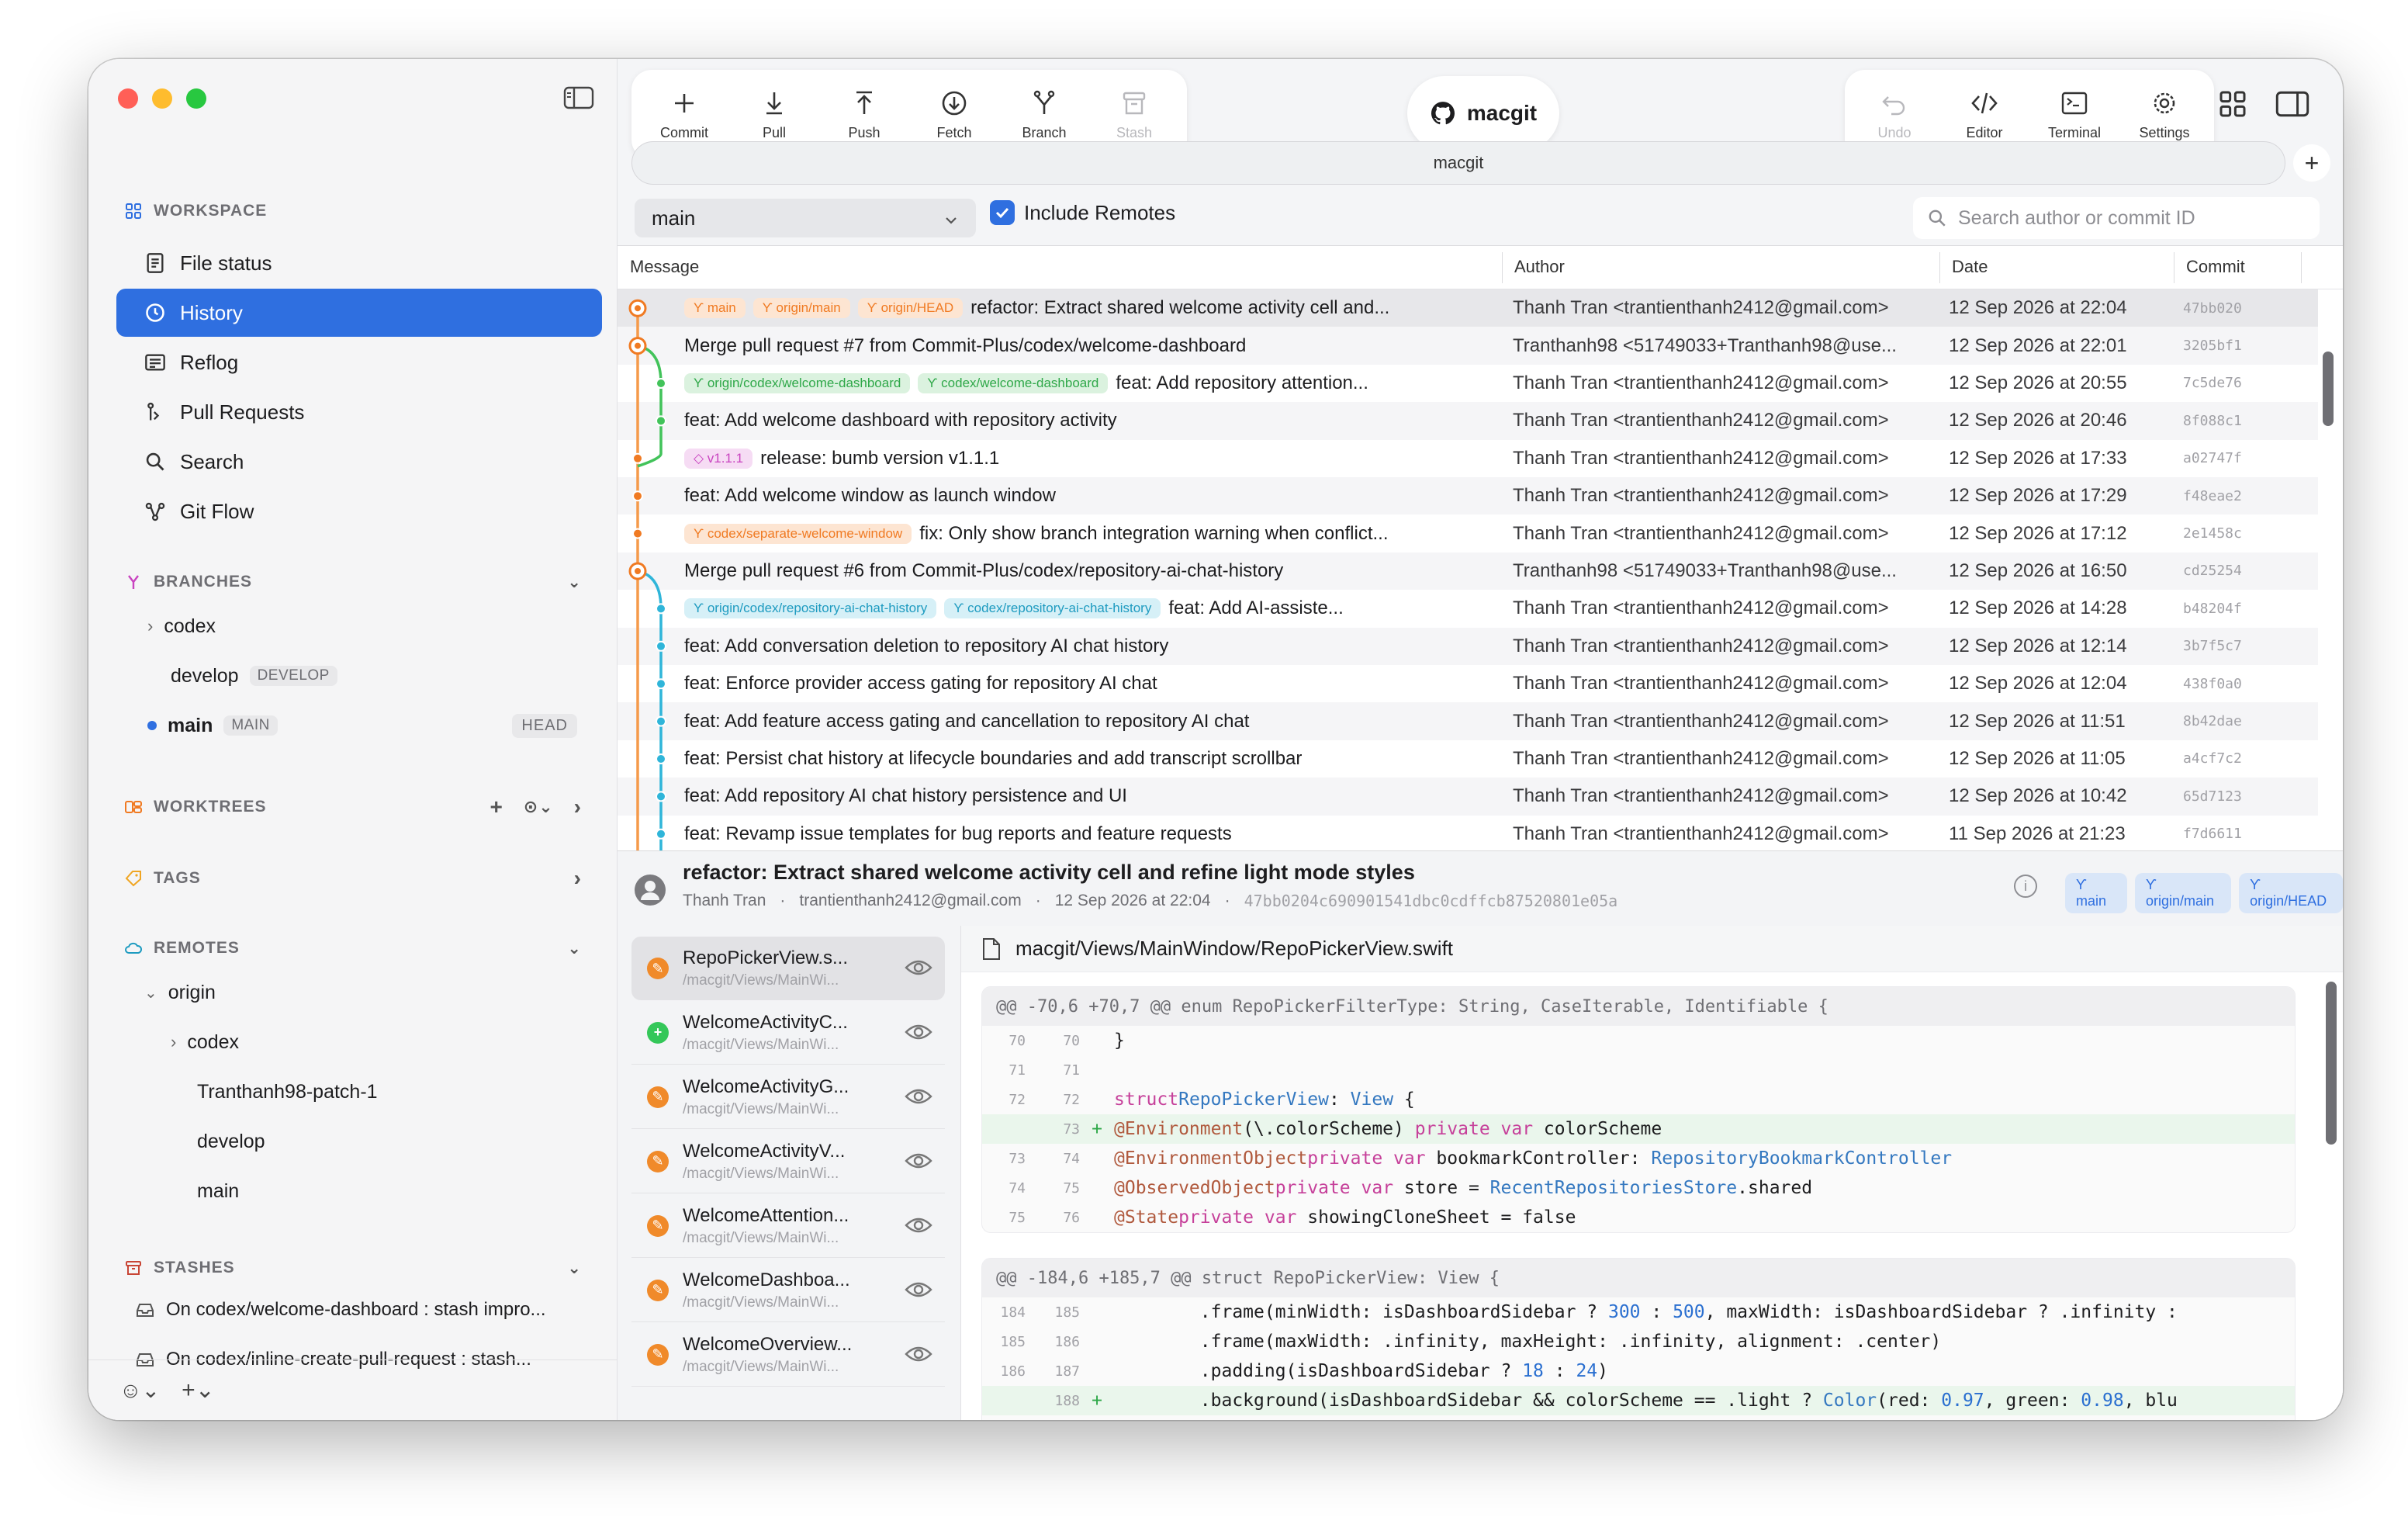 Image resolution: width=2408 pixels, height=1524 pixels. Describe the element at coordinates (805, 218) in the screenshot. I see `branch-selector: main` at that location.